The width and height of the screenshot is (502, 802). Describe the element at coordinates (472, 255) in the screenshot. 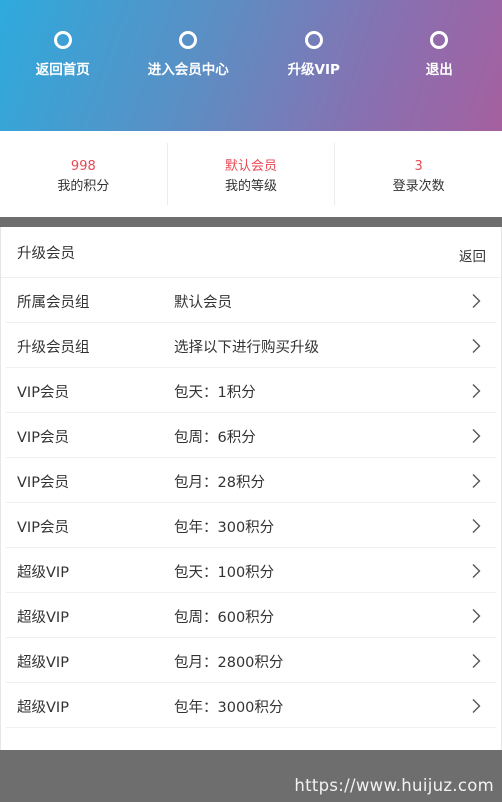

I see `back-button: 返回` at that location.